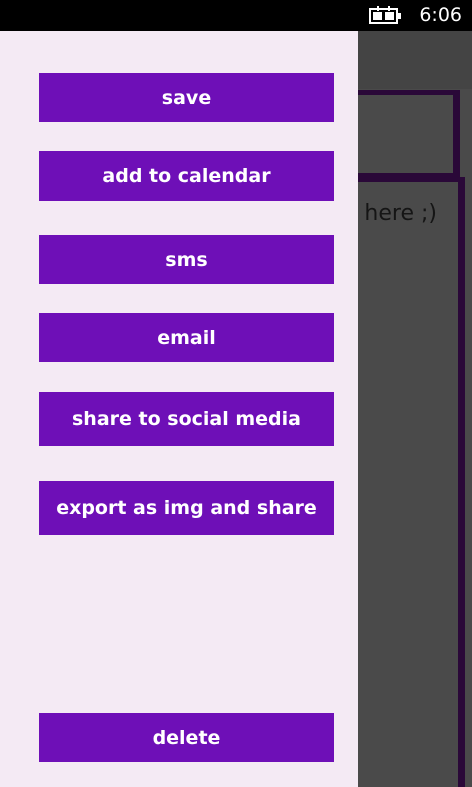 Image resolution: width=472 pixels, height=787 pixels. What do you see at coordinates (186, 508) in the screenshot?
I see `export-image-share-button: export as img and share` at bounding box center [186, 508].